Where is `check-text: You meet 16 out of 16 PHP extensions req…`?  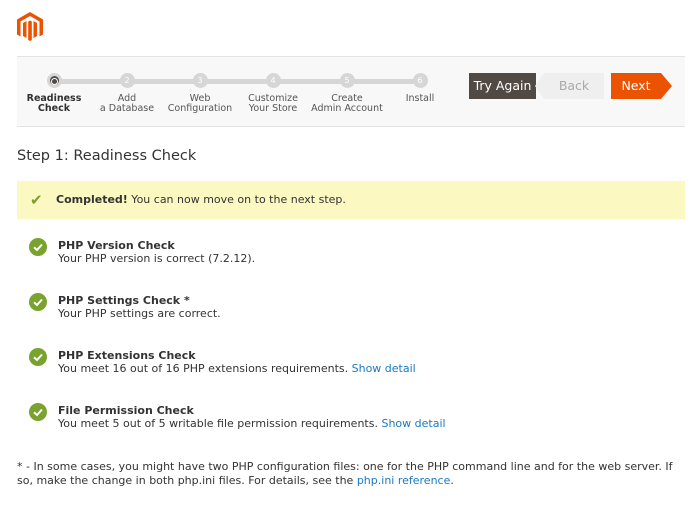 check-text: You meet 16 out of 16 PHP extensions req… is located at coordinates (205, 368).